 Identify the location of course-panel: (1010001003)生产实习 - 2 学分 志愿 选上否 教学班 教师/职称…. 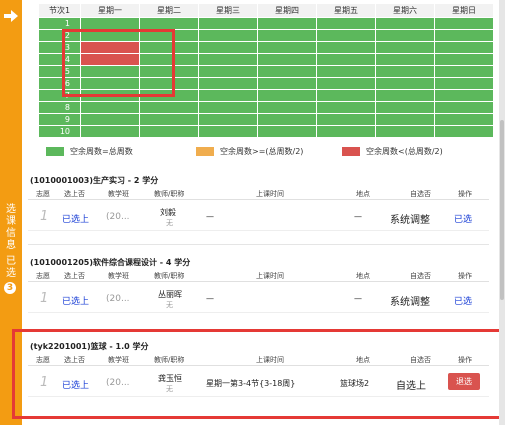
(258, 205).